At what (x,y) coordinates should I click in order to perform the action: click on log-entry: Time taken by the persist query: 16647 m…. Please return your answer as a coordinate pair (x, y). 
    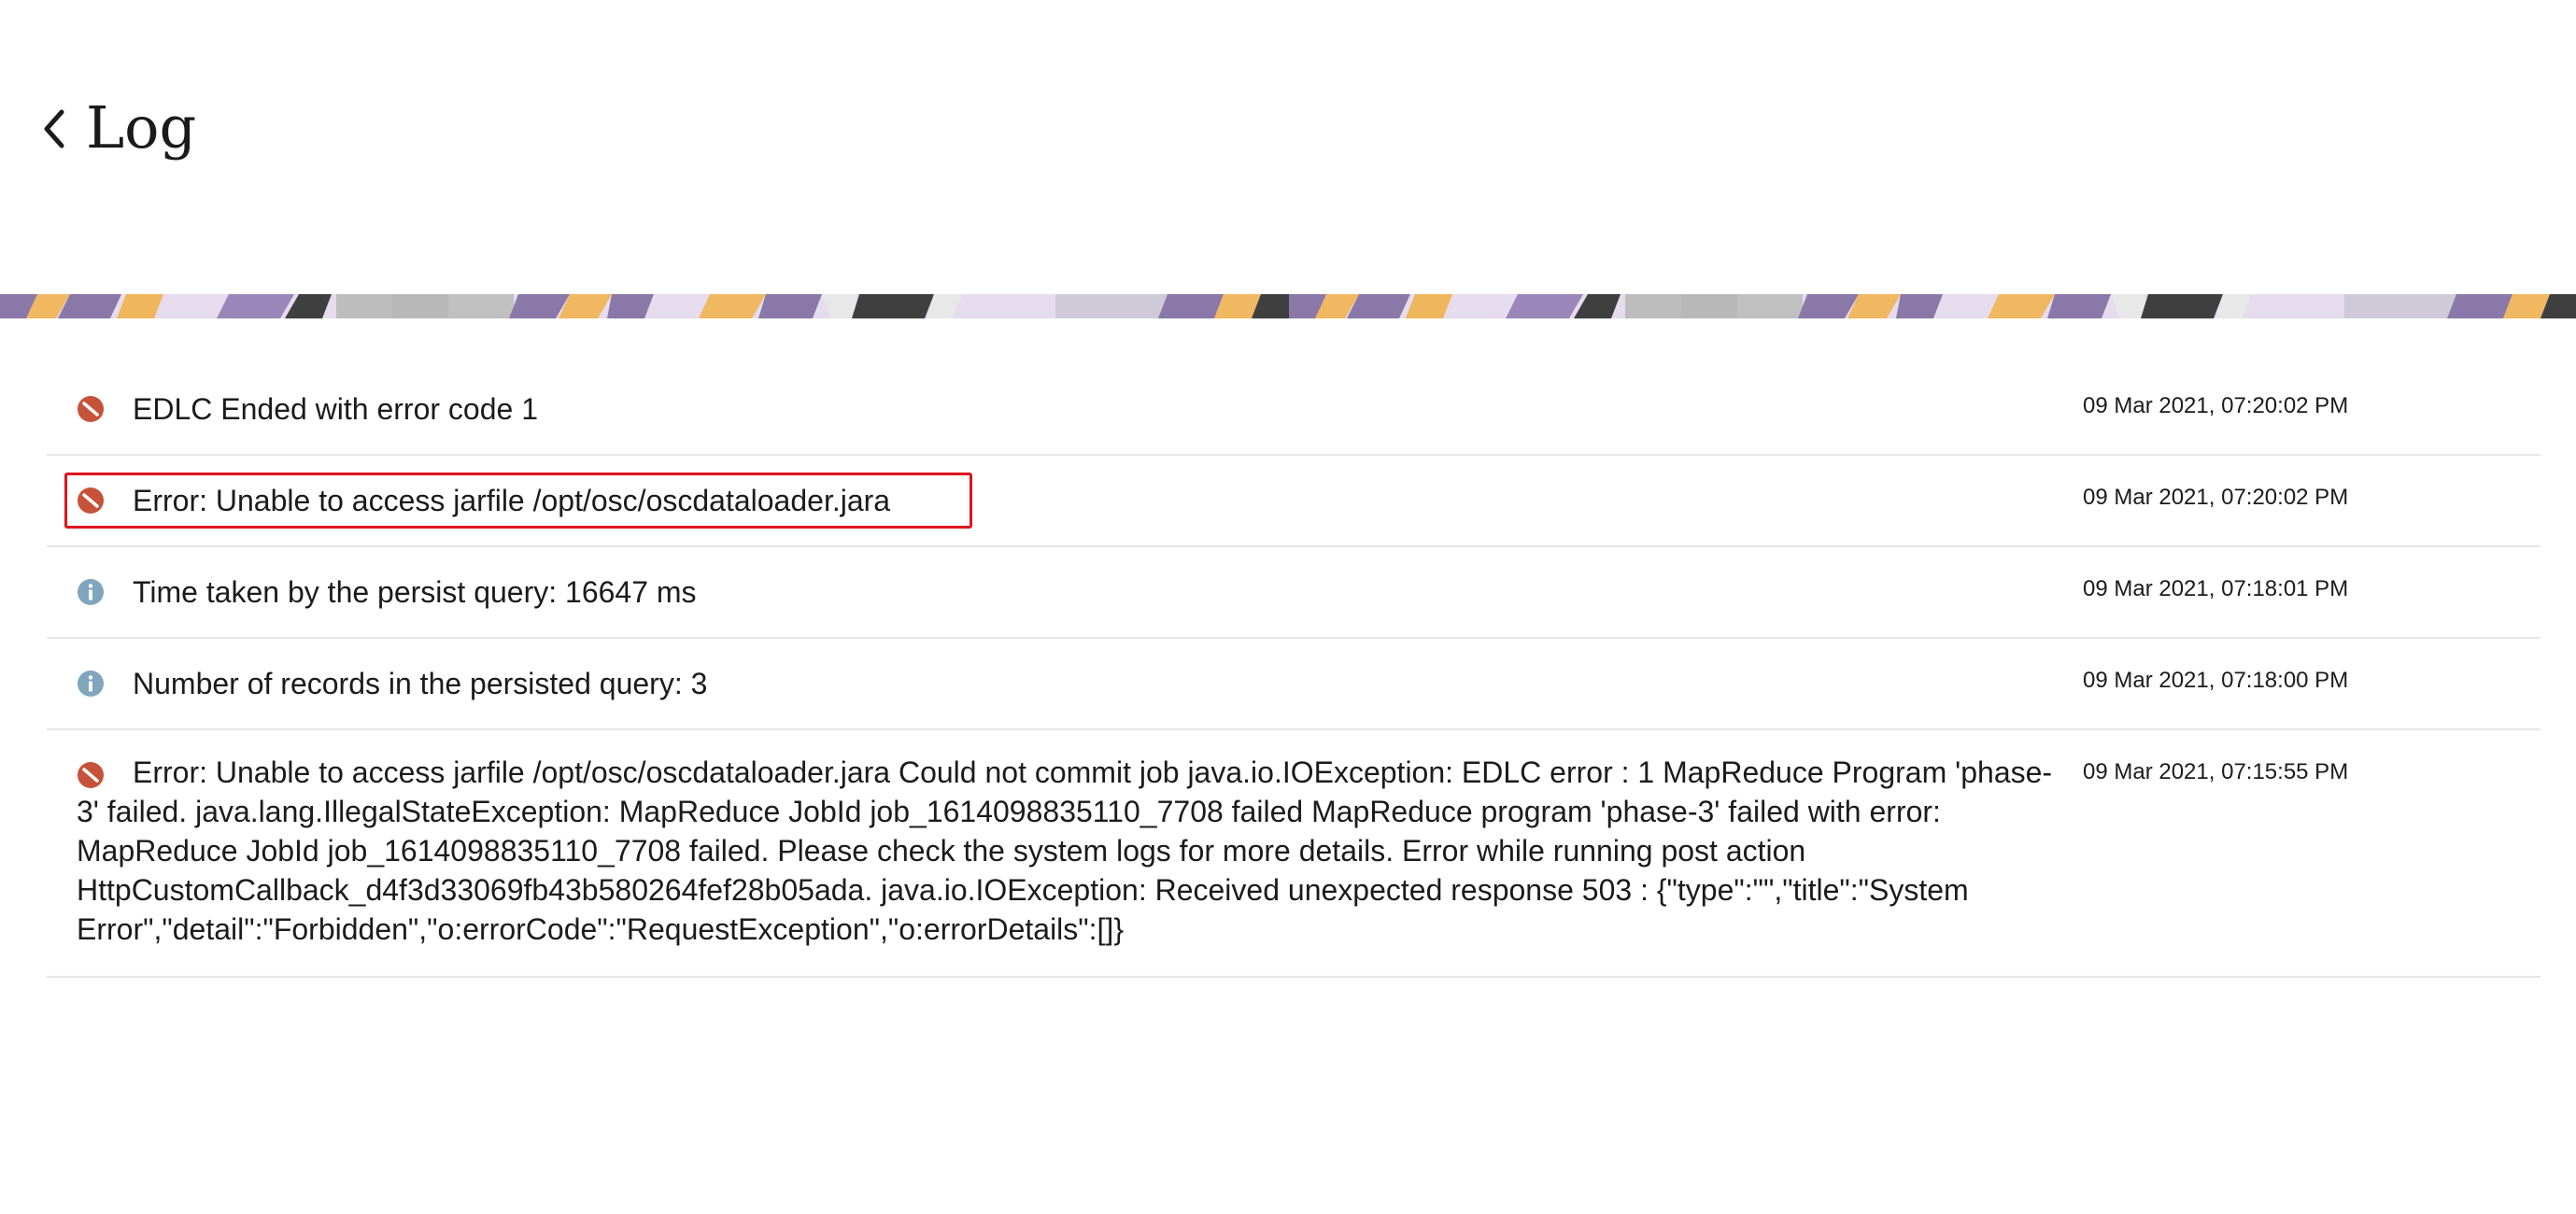
    Looking at the image, I should click on (1294, 593).